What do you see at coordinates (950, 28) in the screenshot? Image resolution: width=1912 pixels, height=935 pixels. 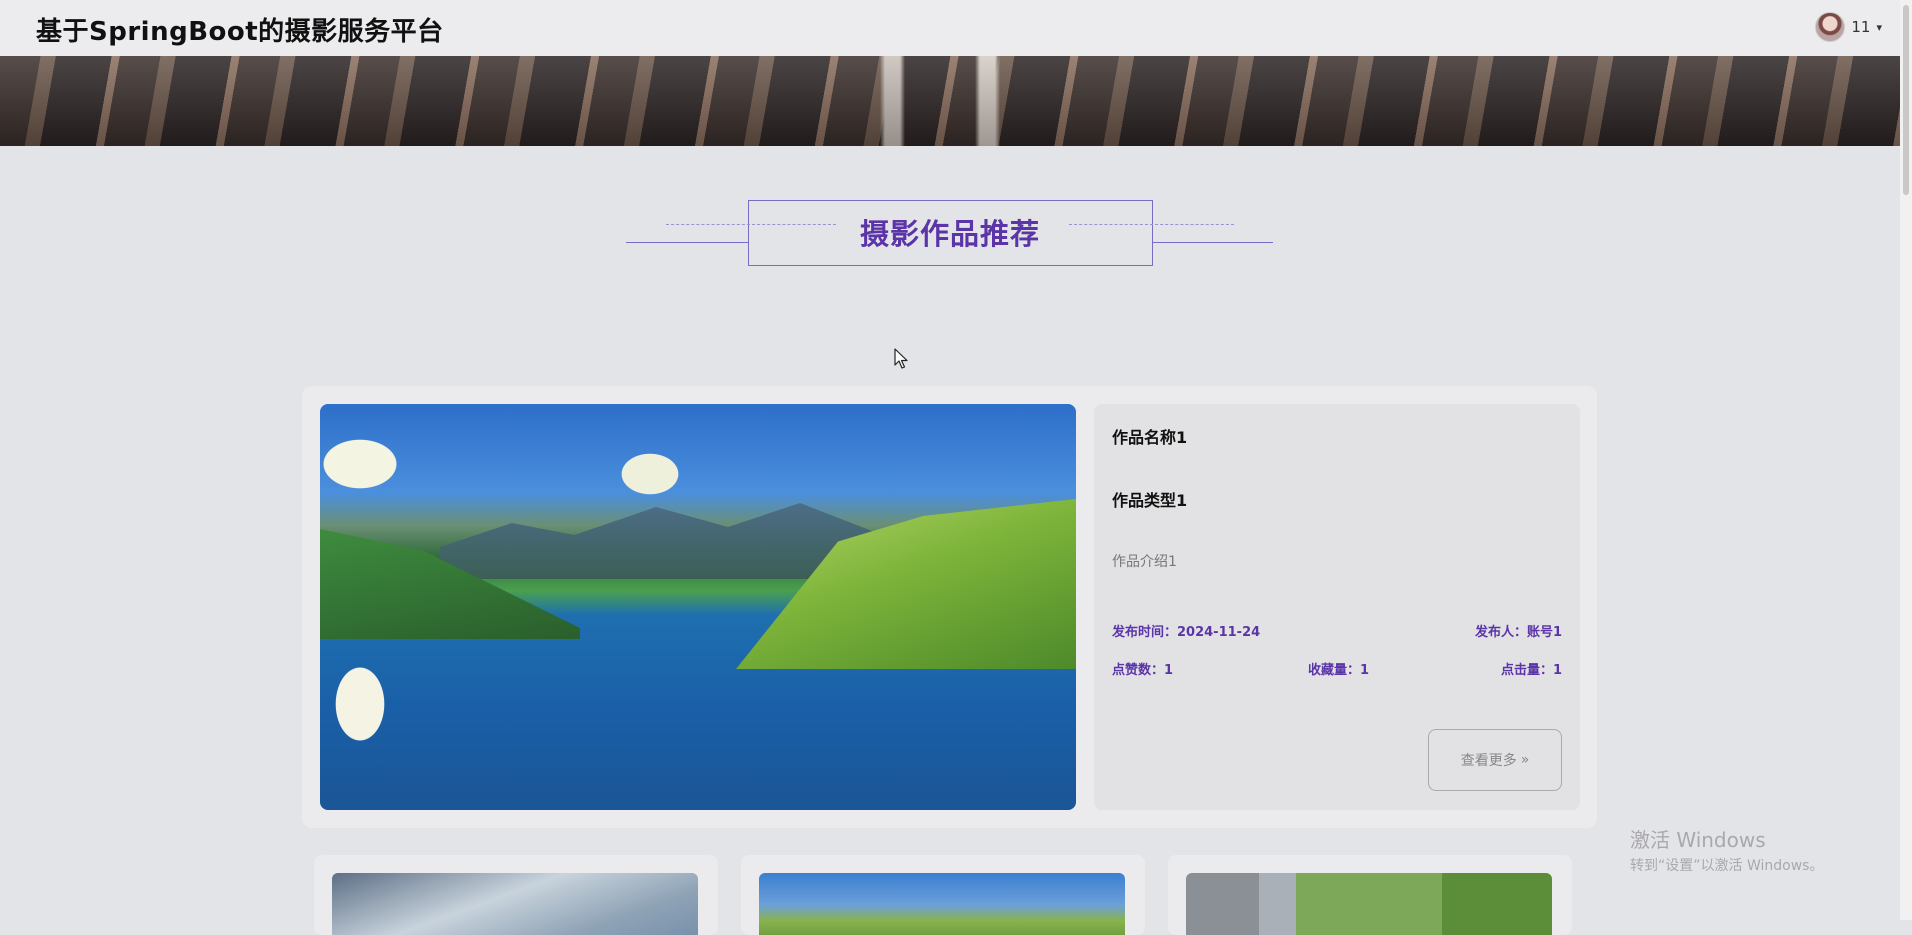 I see `top-navbar: 基于SpringBoot的摄影服务平台 11 ▾` at bounding box center [950, 28].